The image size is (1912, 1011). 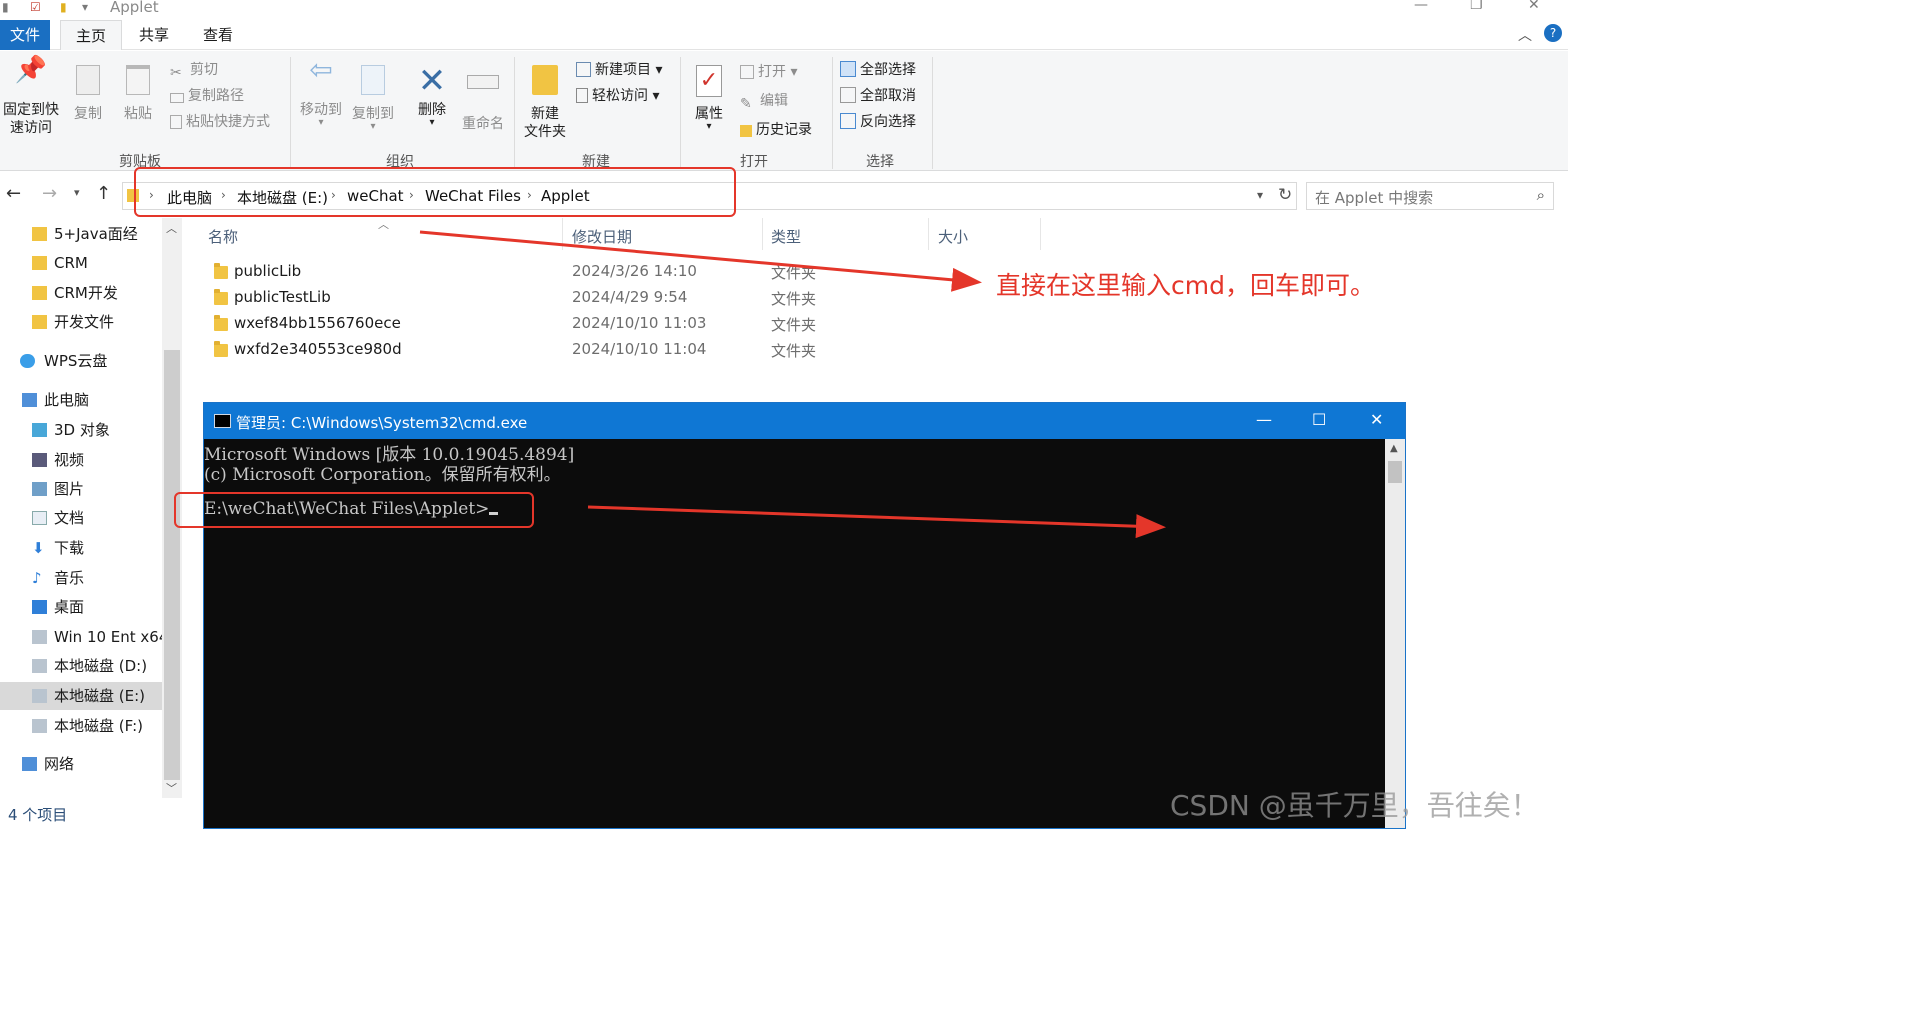 What do you see at coordinates (700, 261) in the screenshot?
I see `arrow-to-address-bar` at bounding box center [700, 261].